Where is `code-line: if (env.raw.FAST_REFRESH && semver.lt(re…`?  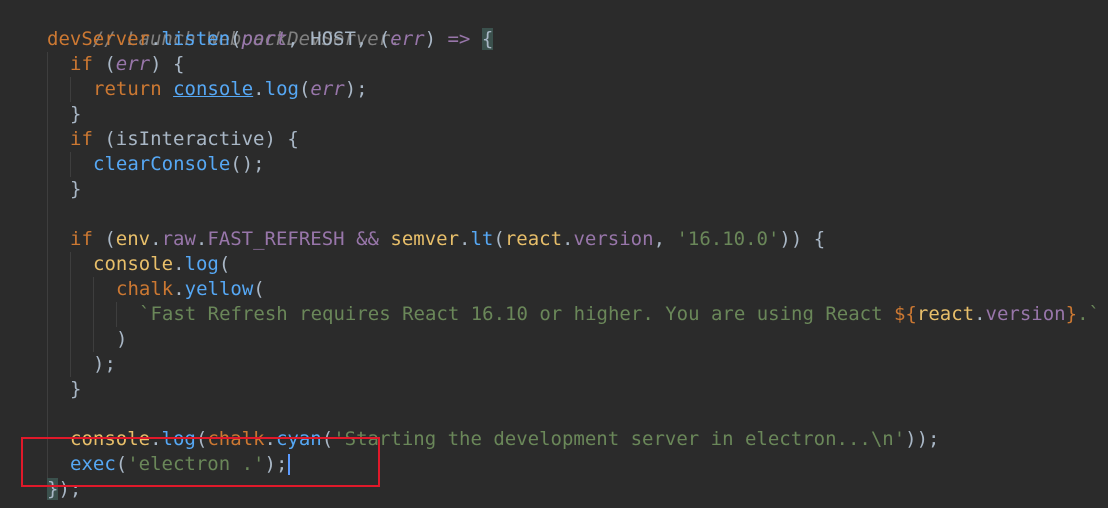
code-line: if (env.raw.FAST_REFRESH && semver.lt(re… is located at coordinates (447, 239).